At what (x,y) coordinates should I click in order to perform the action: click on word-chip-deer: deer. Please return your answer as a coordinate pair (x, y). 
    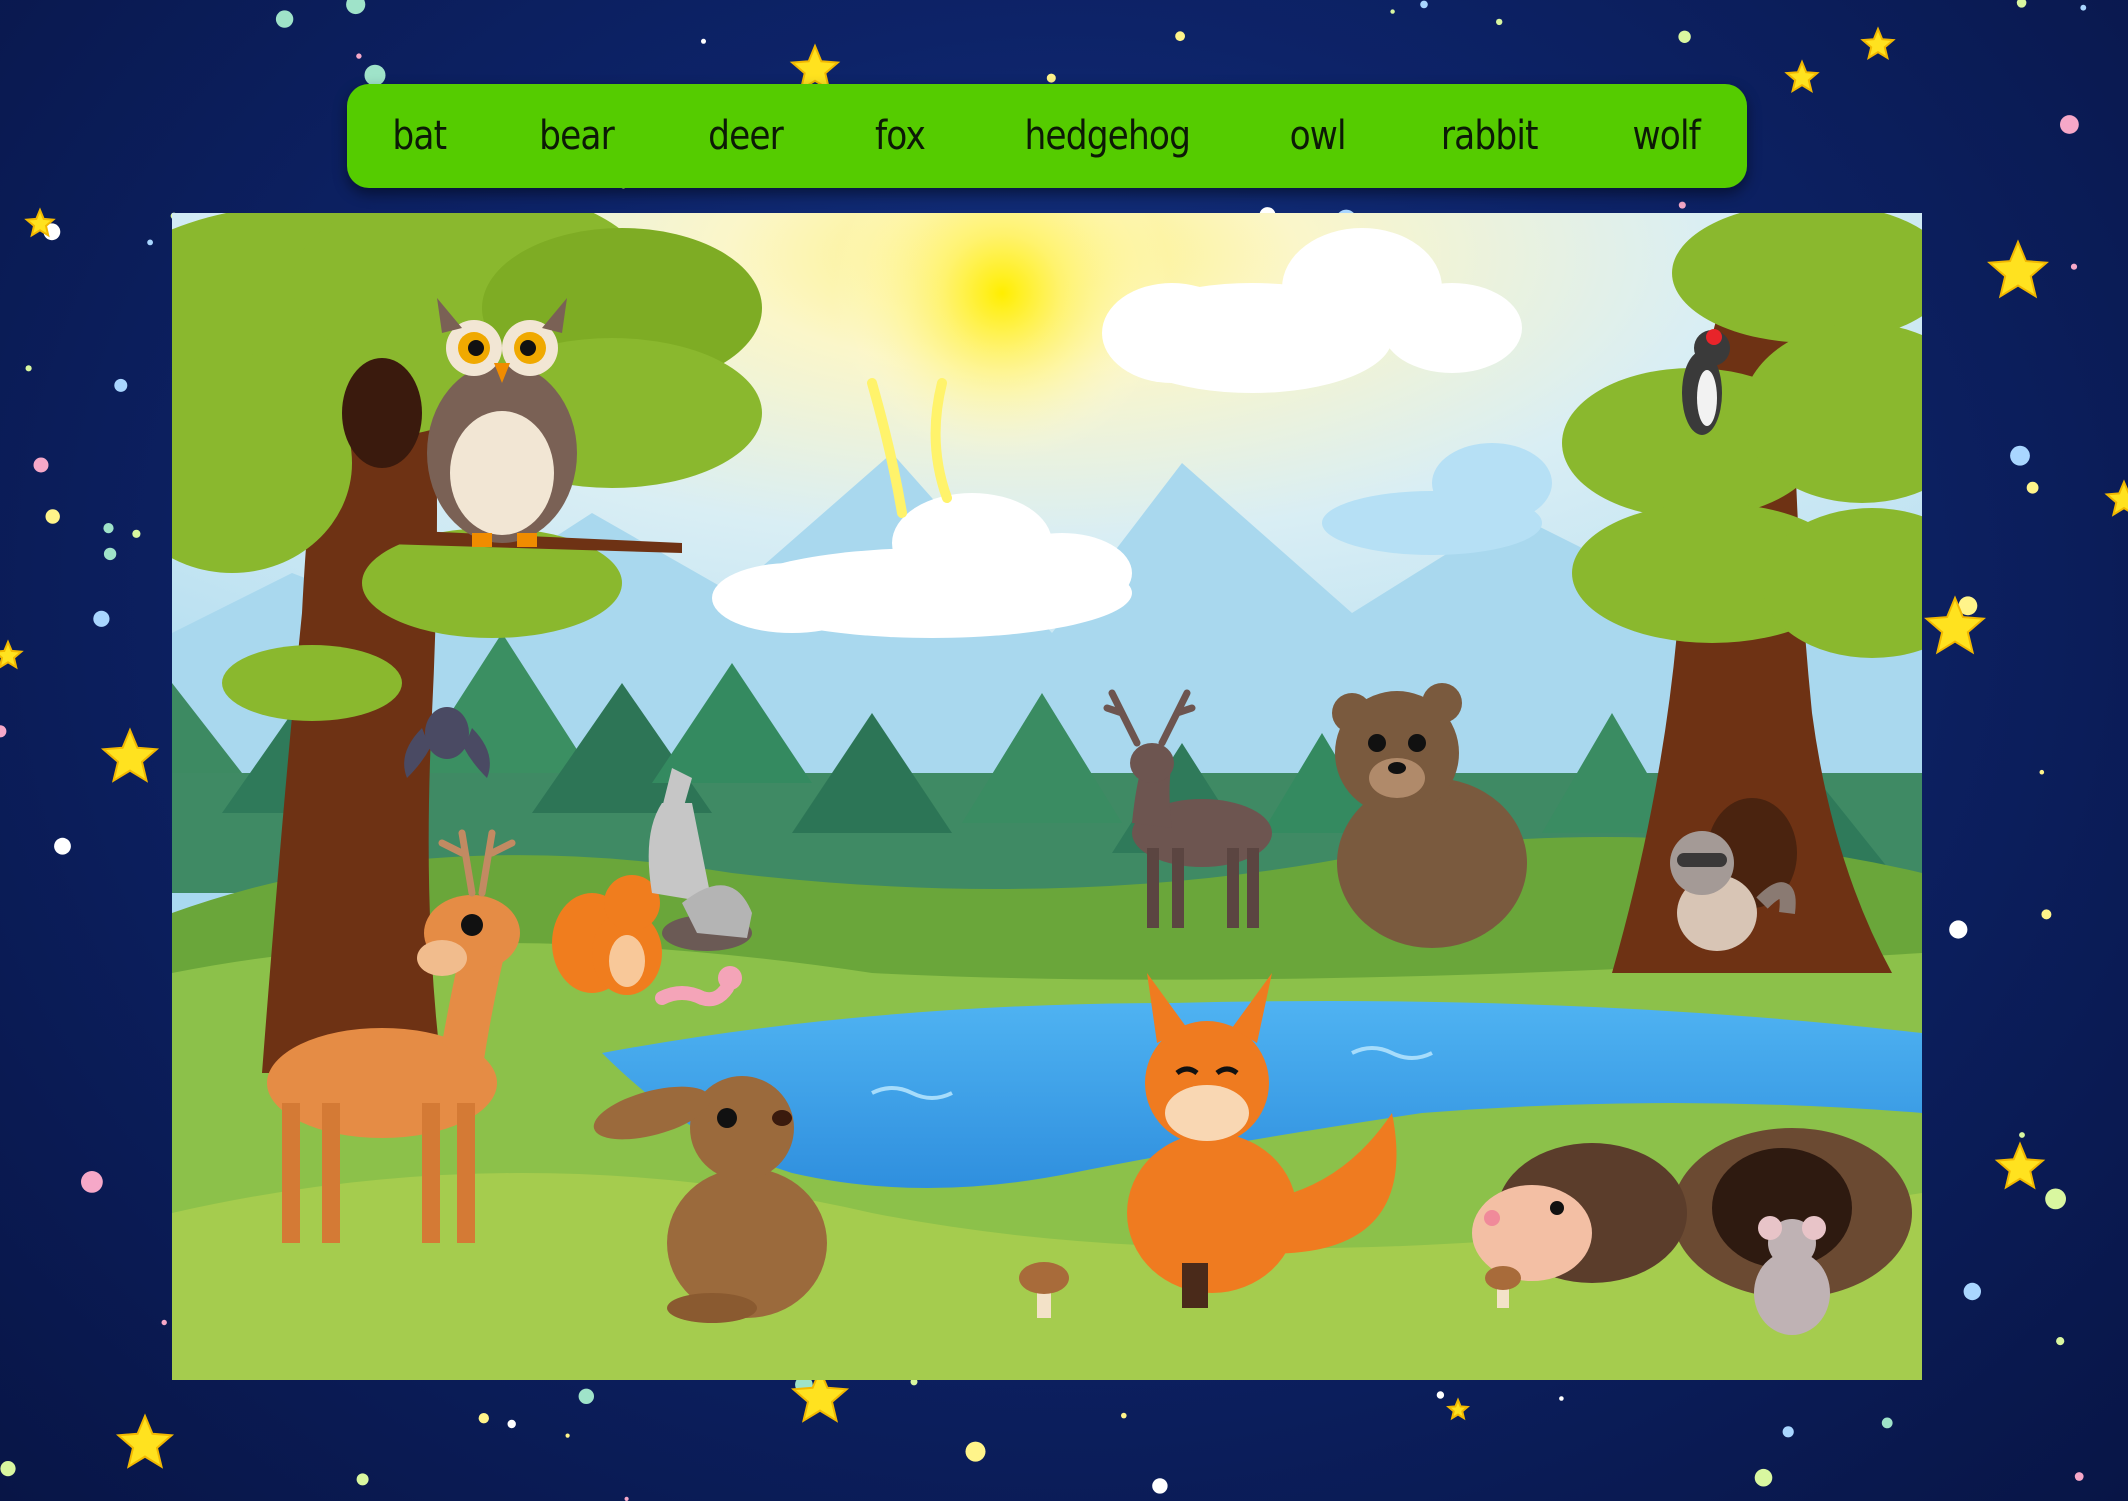
    Looking at the image, I should click on (746, 136).